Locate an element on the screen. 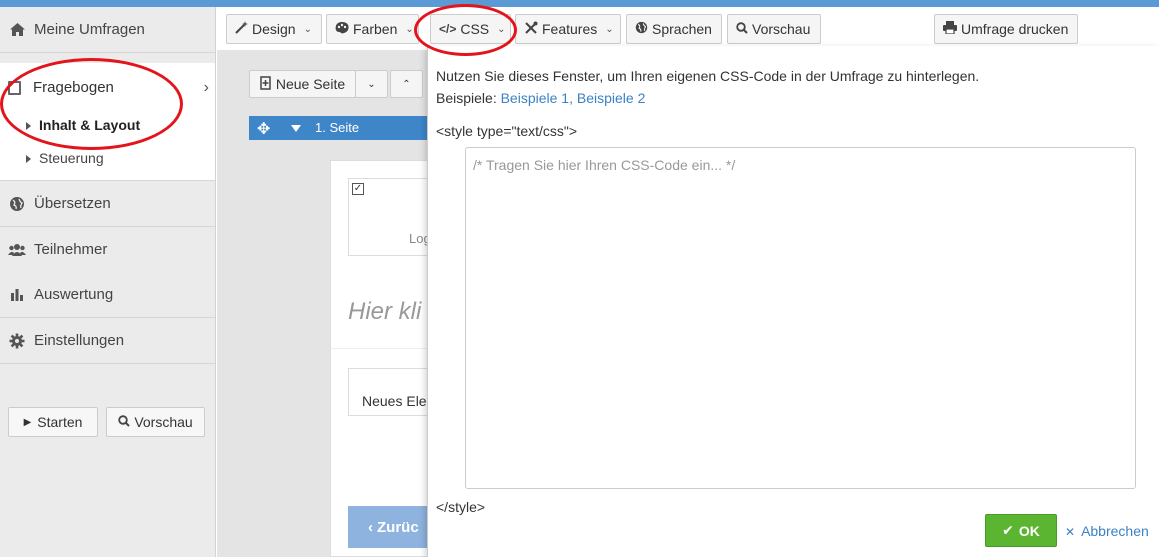 The image size is (1159, 557). questionnaire-icon is located at coordinates (14, 88).